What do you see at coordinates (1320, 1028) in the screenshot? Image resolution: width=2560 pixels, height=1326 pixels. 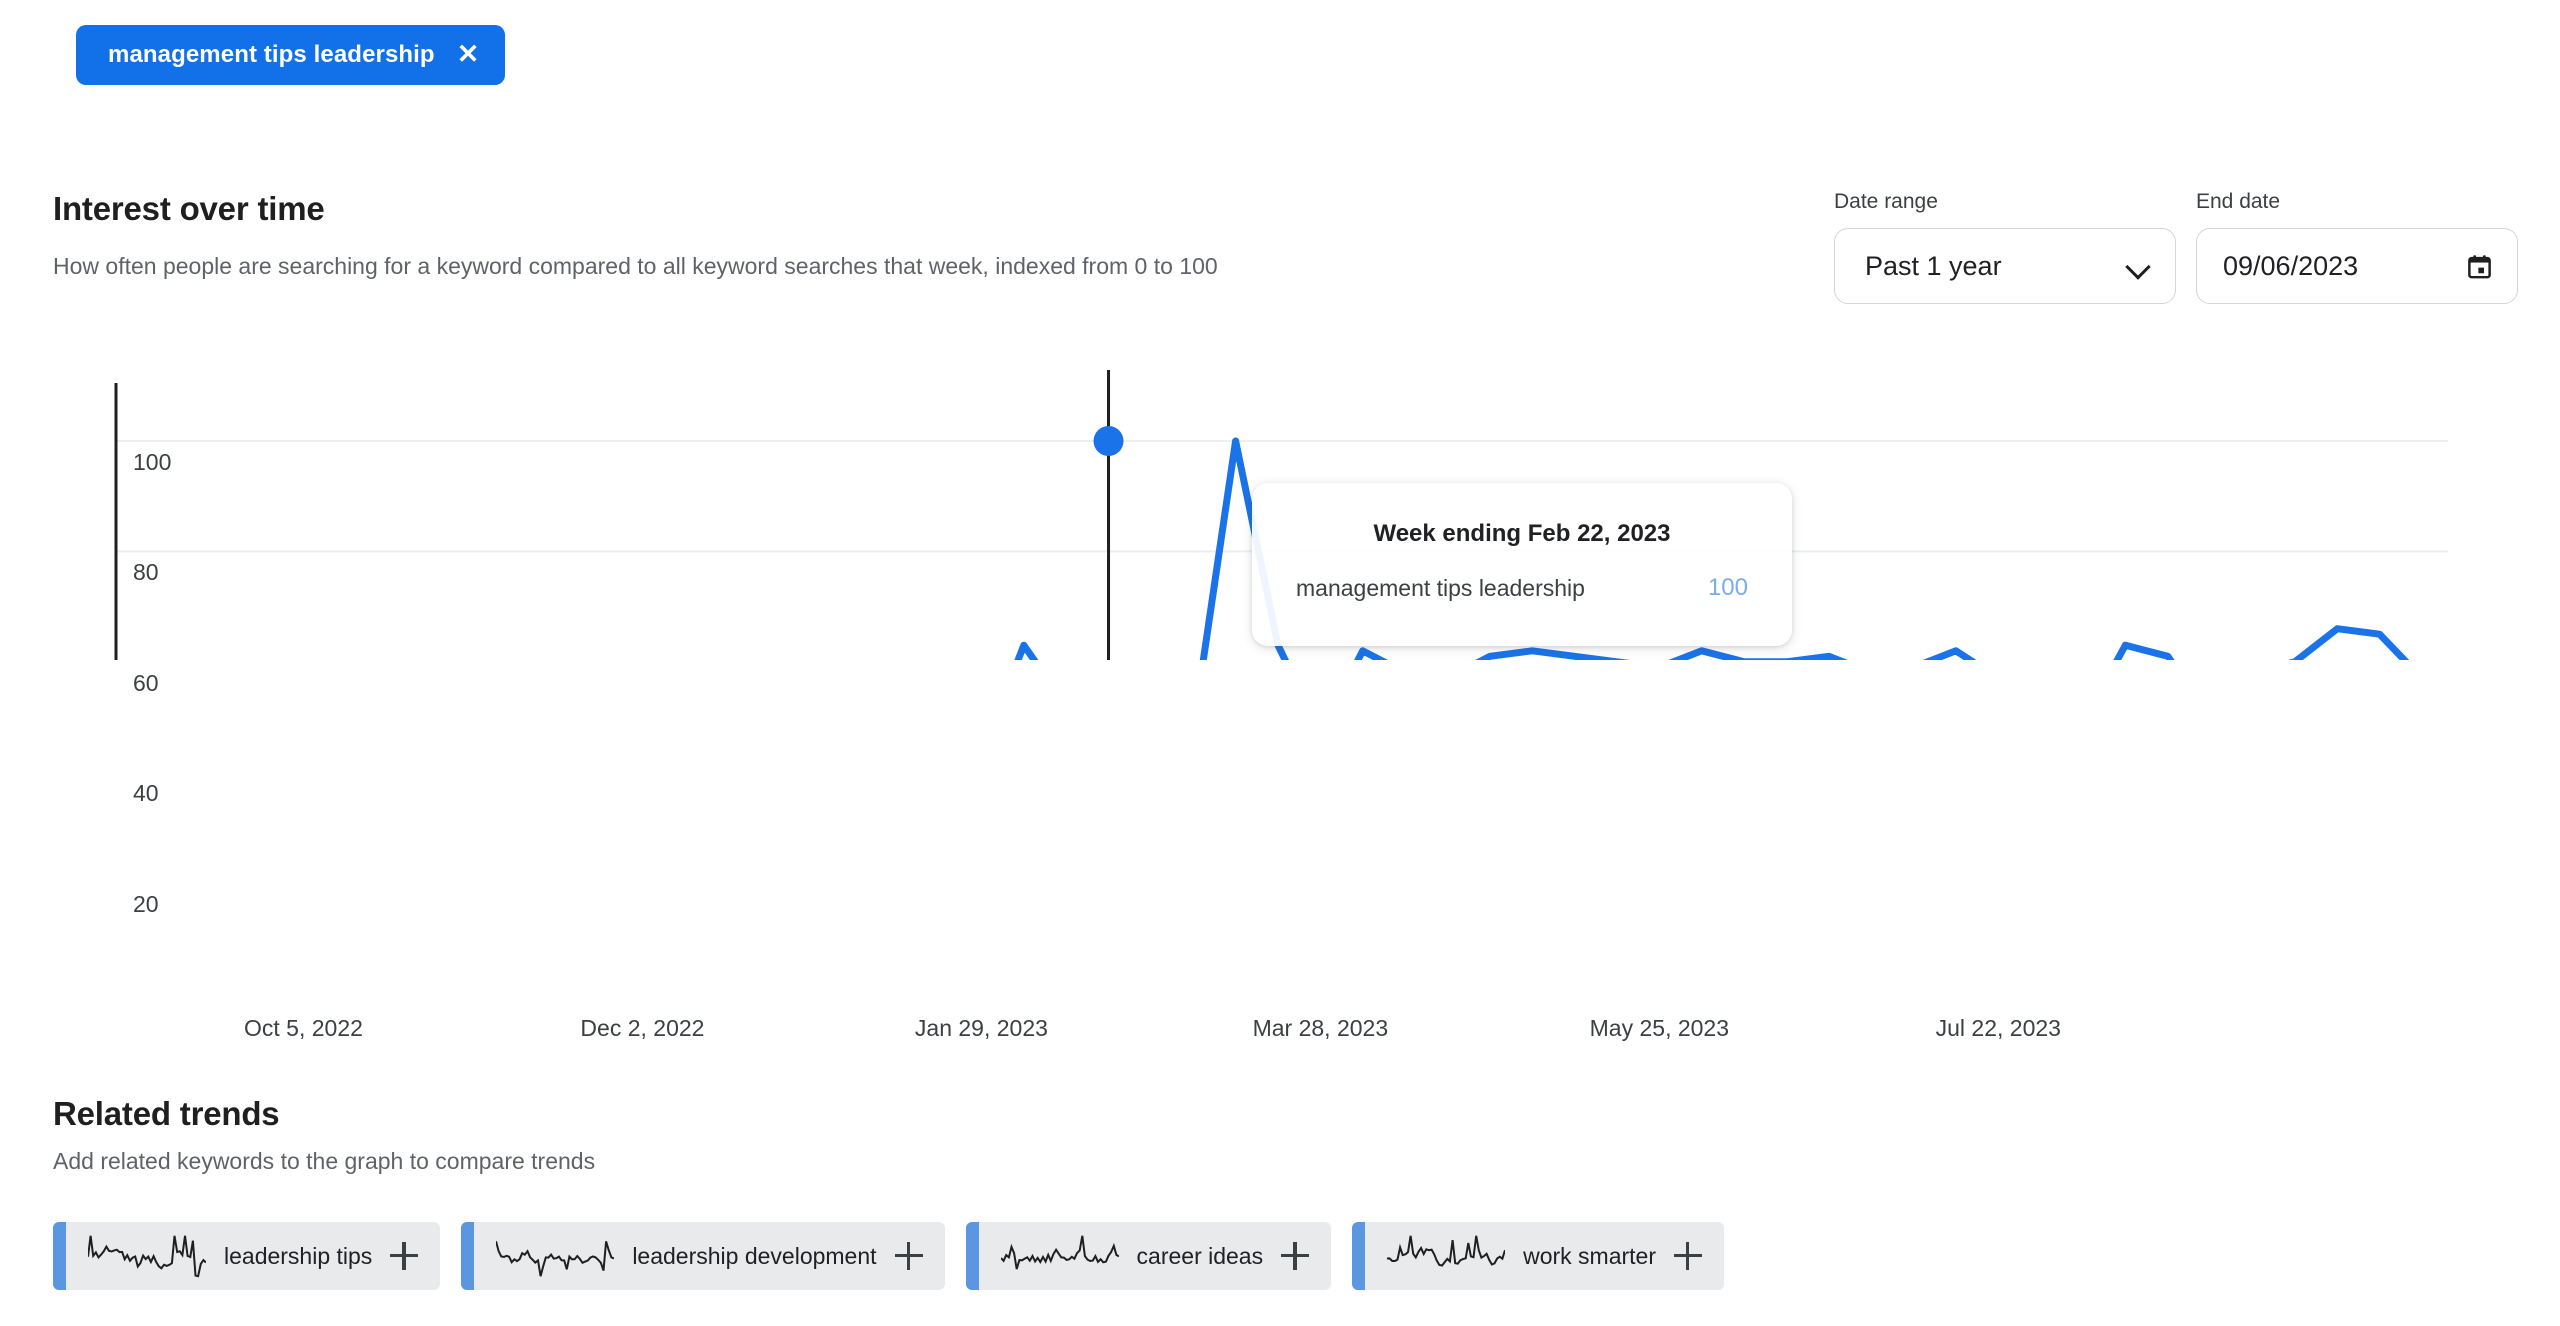 I see `x-axis-tick-label: Mar 28, 2023` at bounding box center [1320, 1028].